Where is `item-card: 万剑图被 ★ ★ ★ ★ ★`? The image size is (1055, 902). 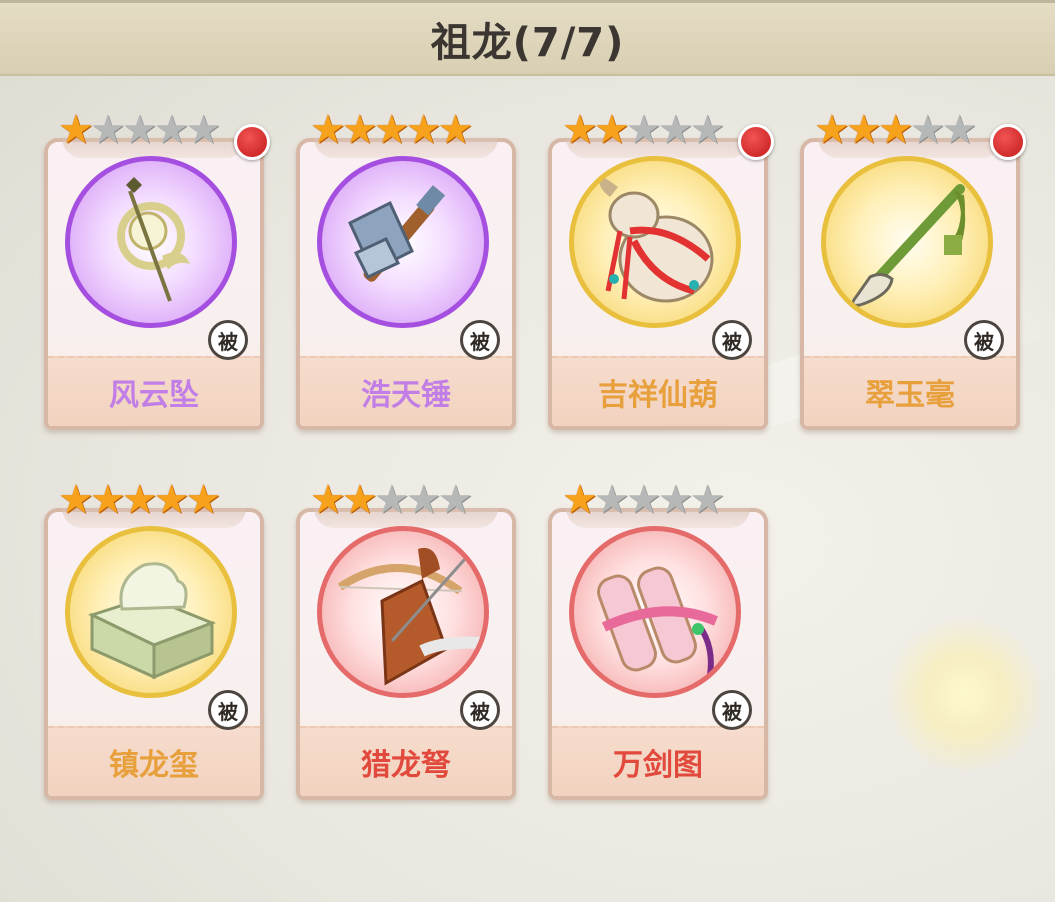 item-card: 万剑图被 ★ ★ ★ ★ ★ is located at coordinates (658, 640).